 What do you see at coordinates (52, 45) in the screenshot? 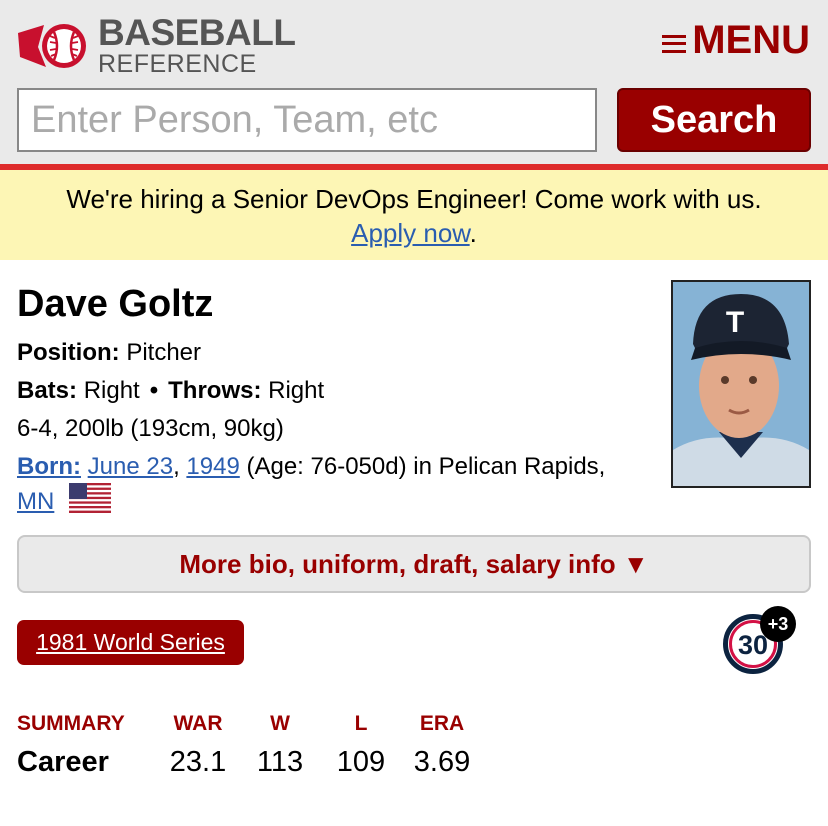
I see `baseball-logo-icon` at bounding box center [52, 45].